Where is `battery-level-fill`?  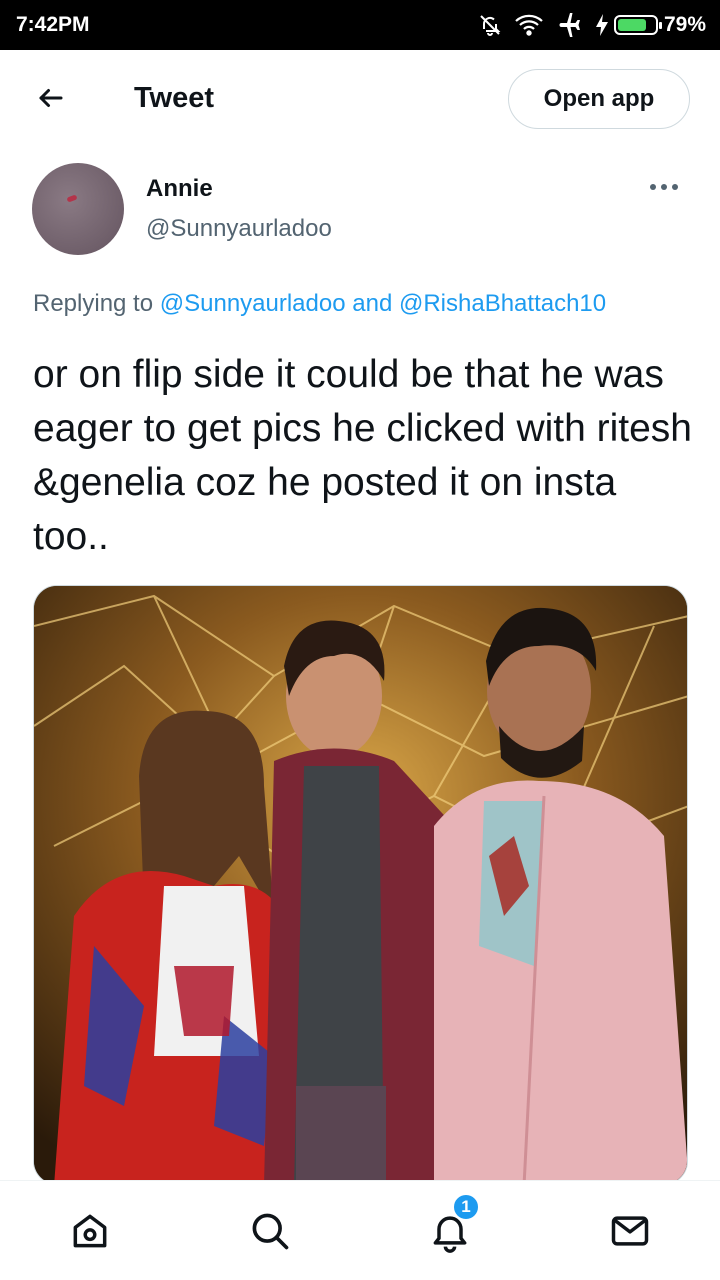
battery-level-fill is located at coordinates (632, 25).